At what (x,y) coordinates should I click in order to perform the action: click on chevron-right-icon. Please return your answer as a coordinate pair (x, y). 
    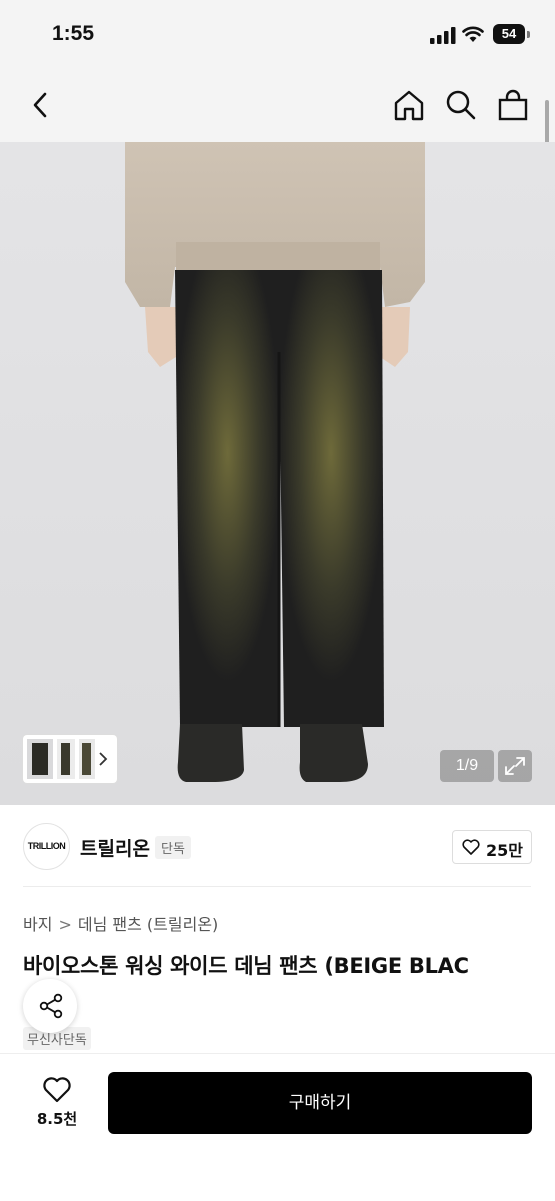
    Looking at the image, I should click on (103, 759).